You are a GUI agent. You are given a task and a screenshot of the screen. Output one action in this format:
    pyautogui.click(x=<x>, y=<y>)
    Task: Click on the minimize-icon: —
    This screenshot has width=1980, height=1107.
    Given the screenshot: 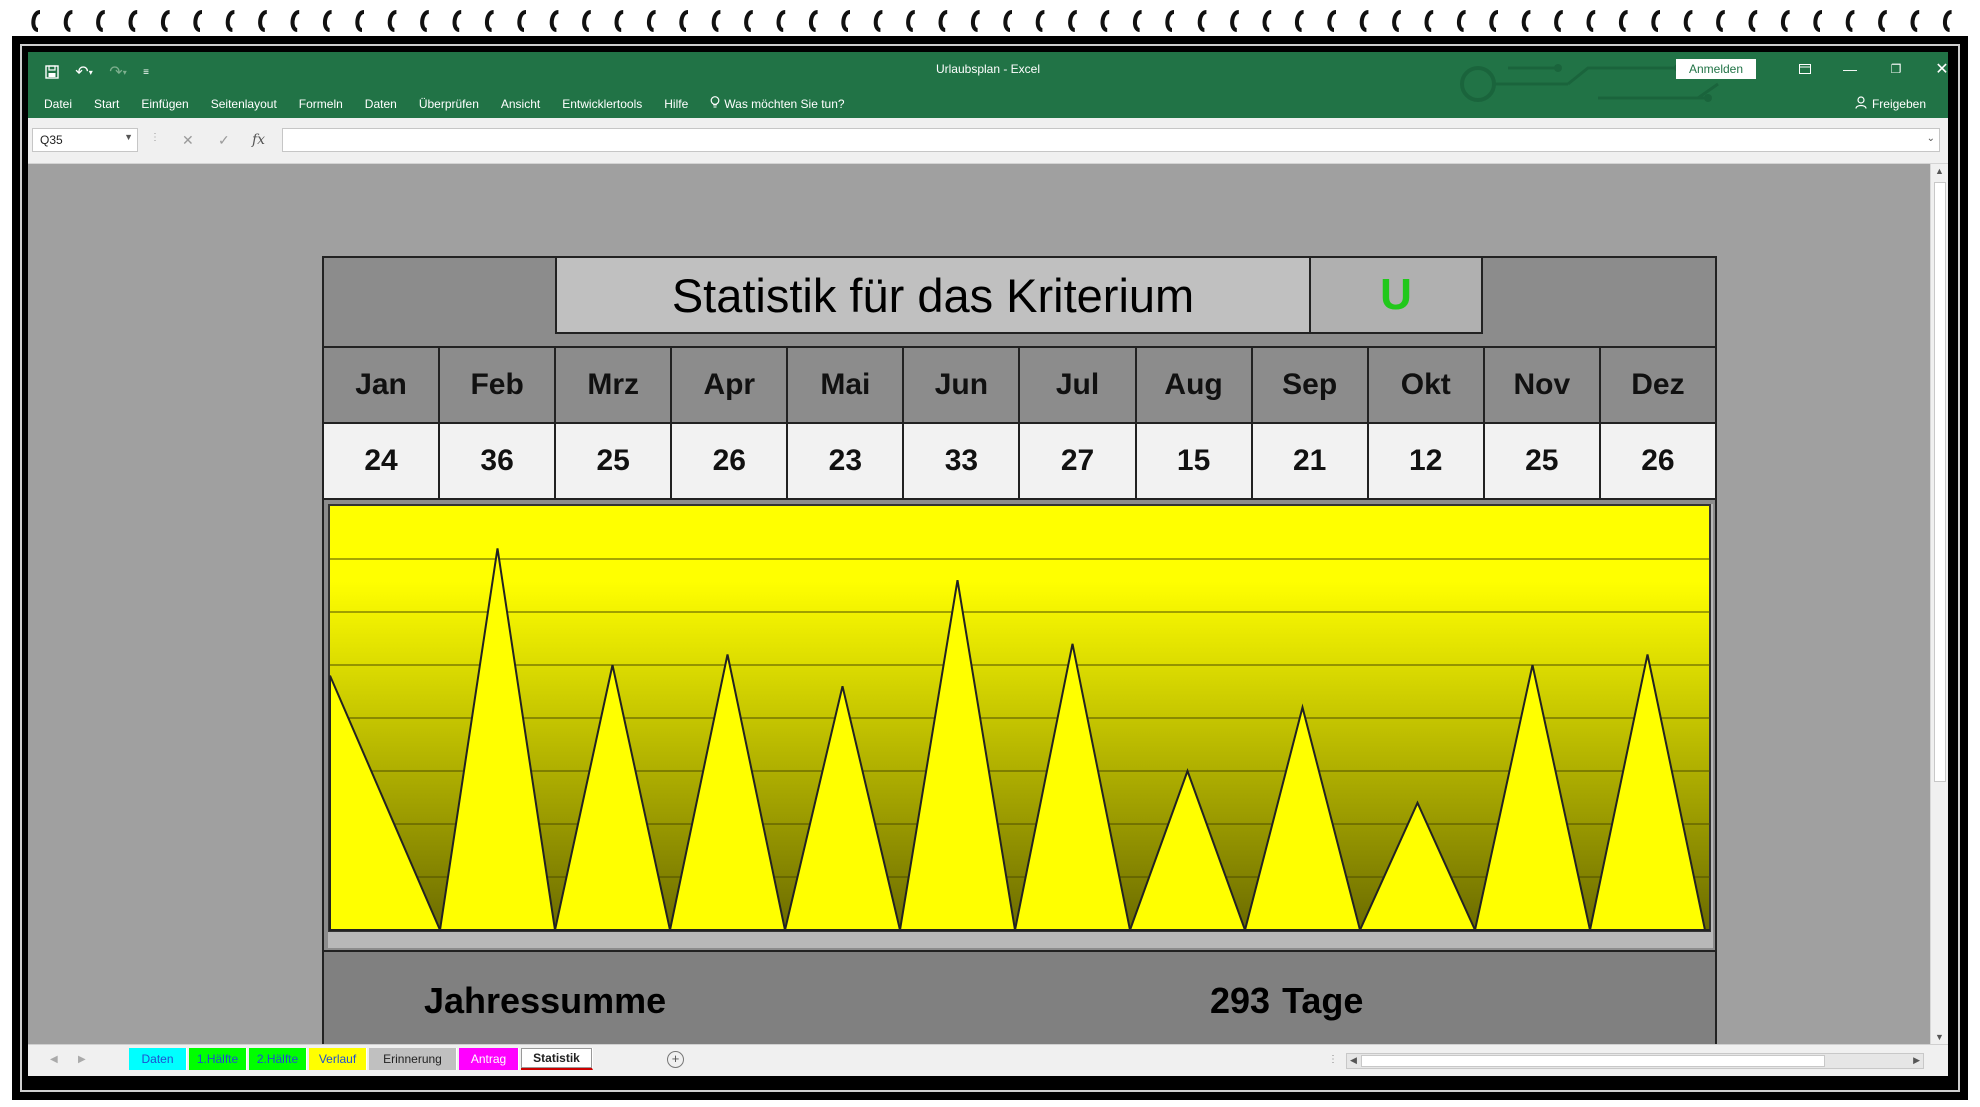 What is the action you would take?
    pyautogui.click(x=1850, y=69)
    